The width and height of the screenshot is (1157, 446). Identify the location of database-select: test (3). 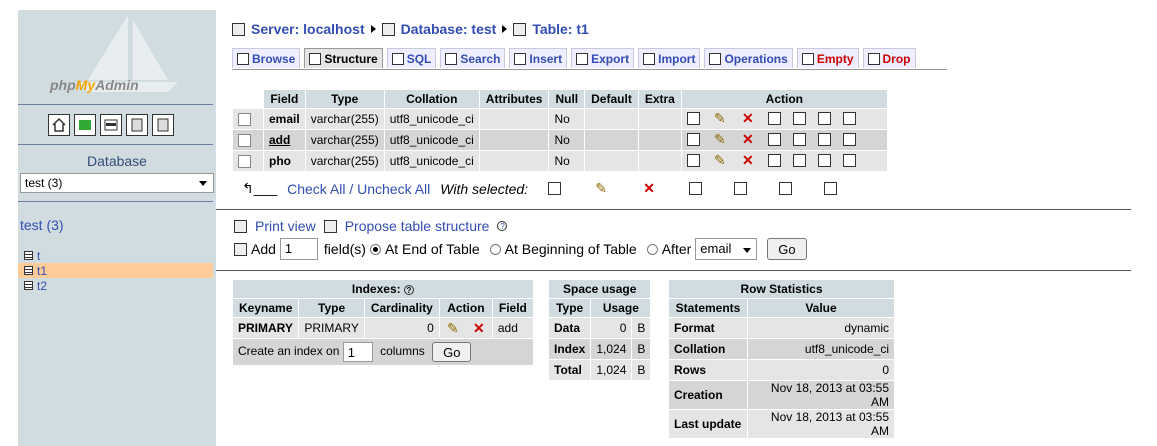
(117, 183).